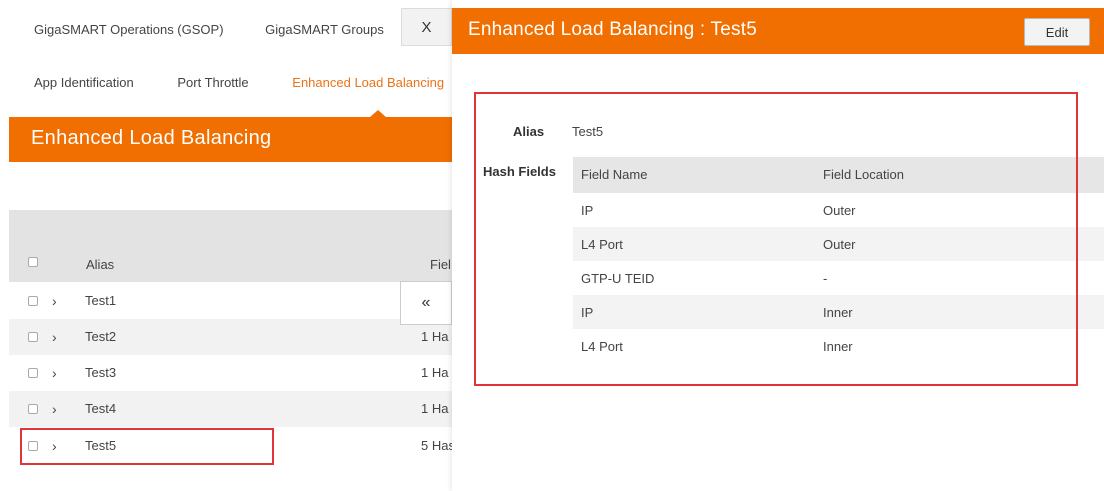  I want to click on collapse-panel-button: «, so click(426, 303).